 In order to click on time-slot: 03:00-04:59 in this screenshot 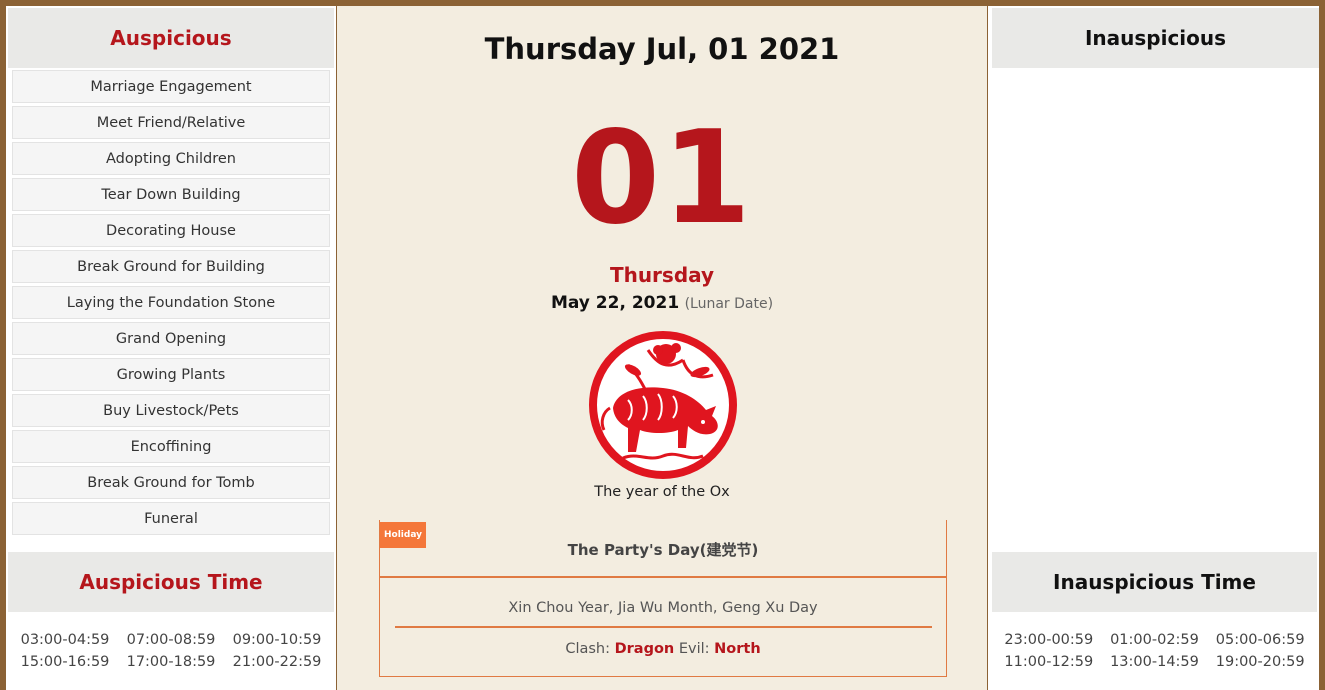, I will do `click(65, 640)`.